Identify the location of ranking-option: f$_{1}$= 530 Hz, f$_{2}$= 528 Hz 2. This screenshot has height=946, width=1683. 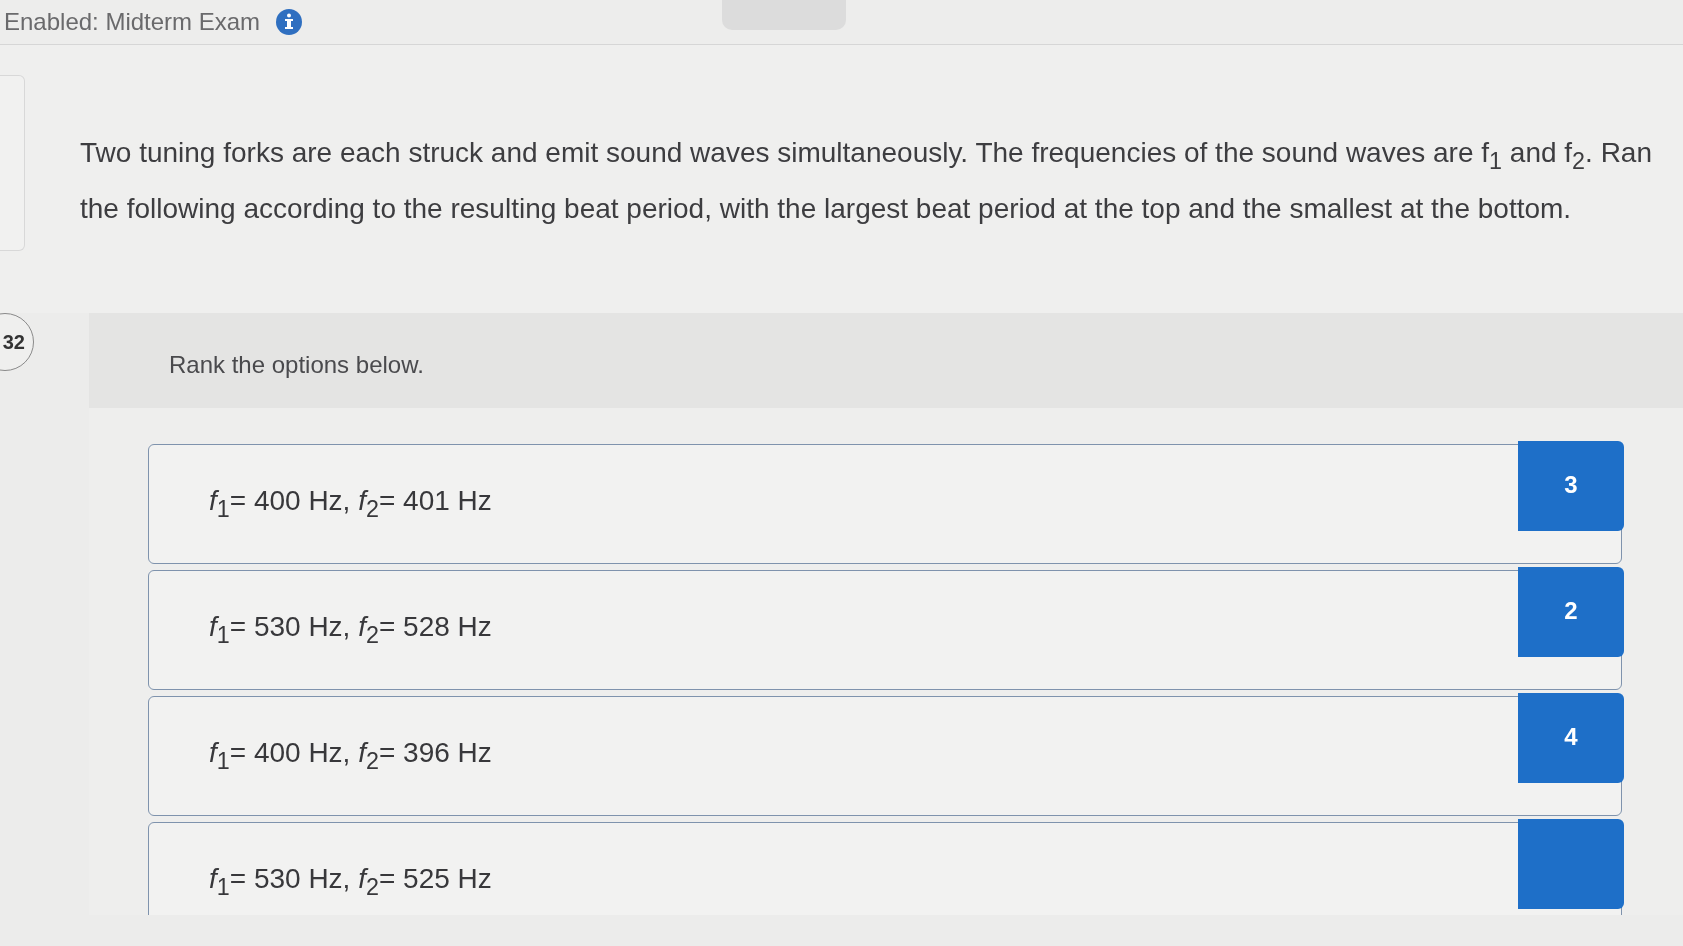
(885, 630).